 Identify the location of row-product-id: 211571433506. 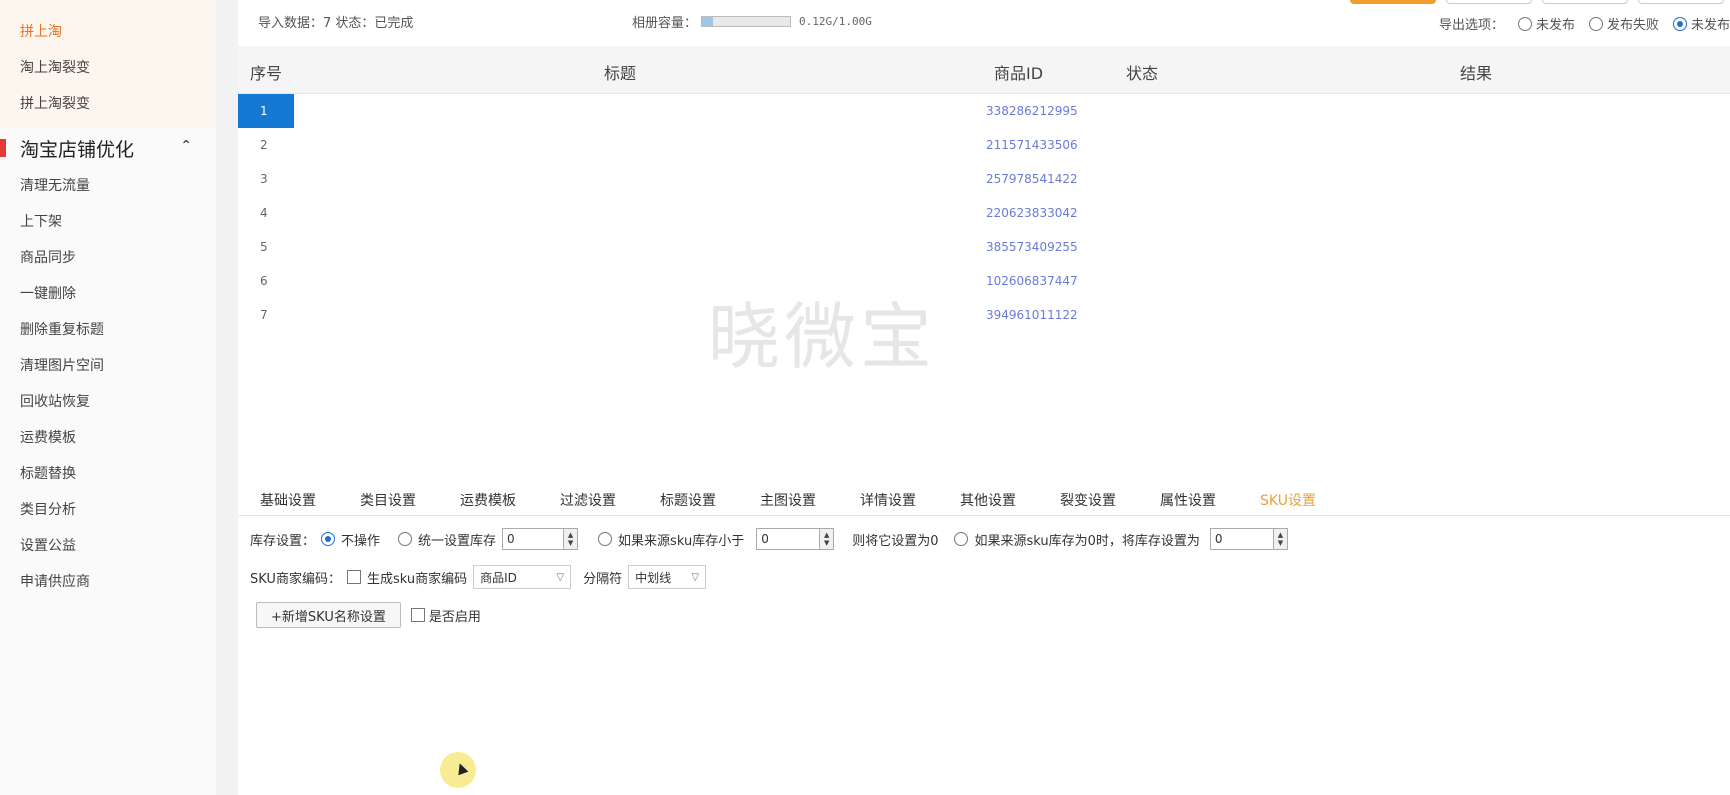
(1032, 145).